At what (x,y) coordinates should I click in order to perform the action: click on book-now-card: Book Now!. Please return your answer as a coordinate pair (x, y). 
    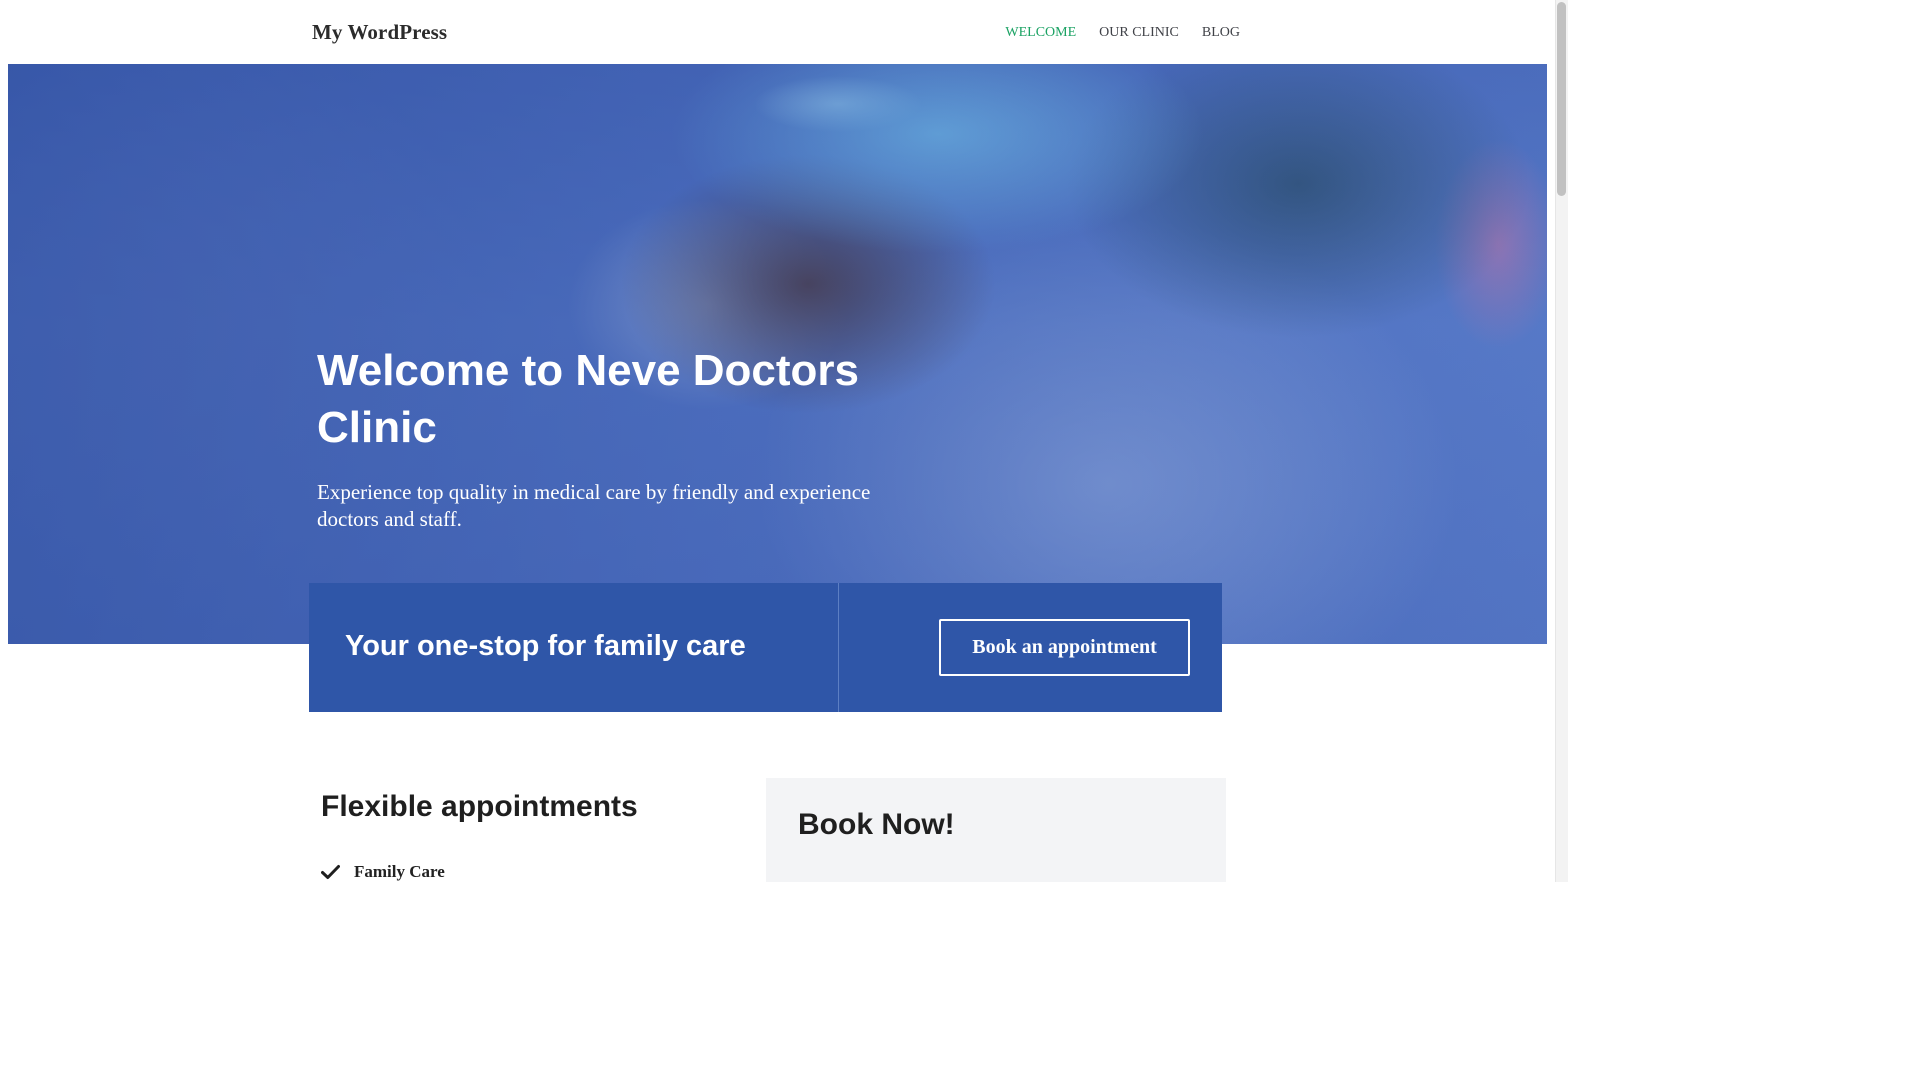
    Looking at the image, I should click on (996, 830).